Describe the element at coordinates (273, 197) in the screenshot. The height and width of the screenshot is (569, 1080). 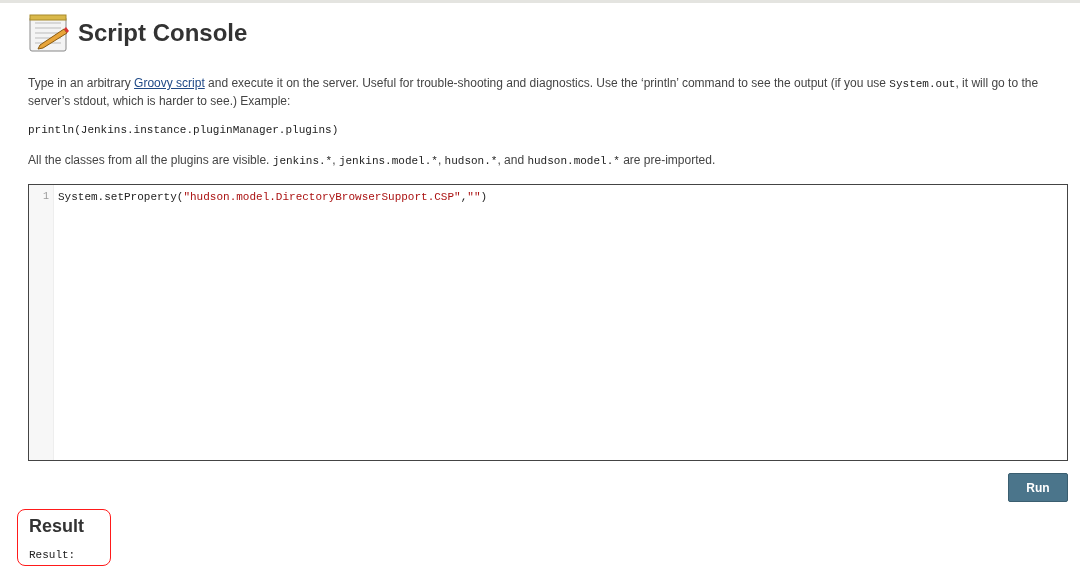
I see `code-line: System.setProperty("hudson.model.DirectoryBrowserSupport.CSP","")` at that location.